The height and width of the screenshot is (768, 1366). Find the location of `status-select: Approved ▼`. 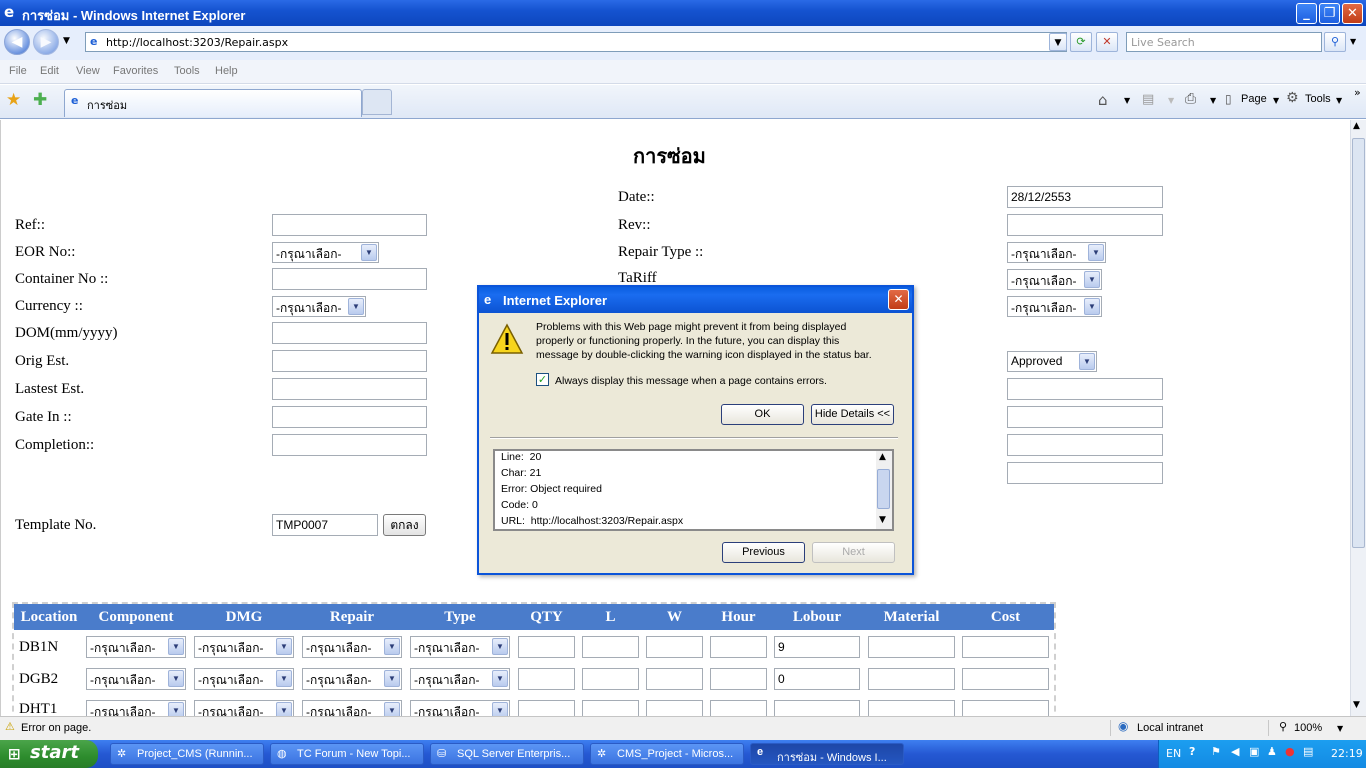

status-select: Approved ▼ is located at coordinates (1052, 361).